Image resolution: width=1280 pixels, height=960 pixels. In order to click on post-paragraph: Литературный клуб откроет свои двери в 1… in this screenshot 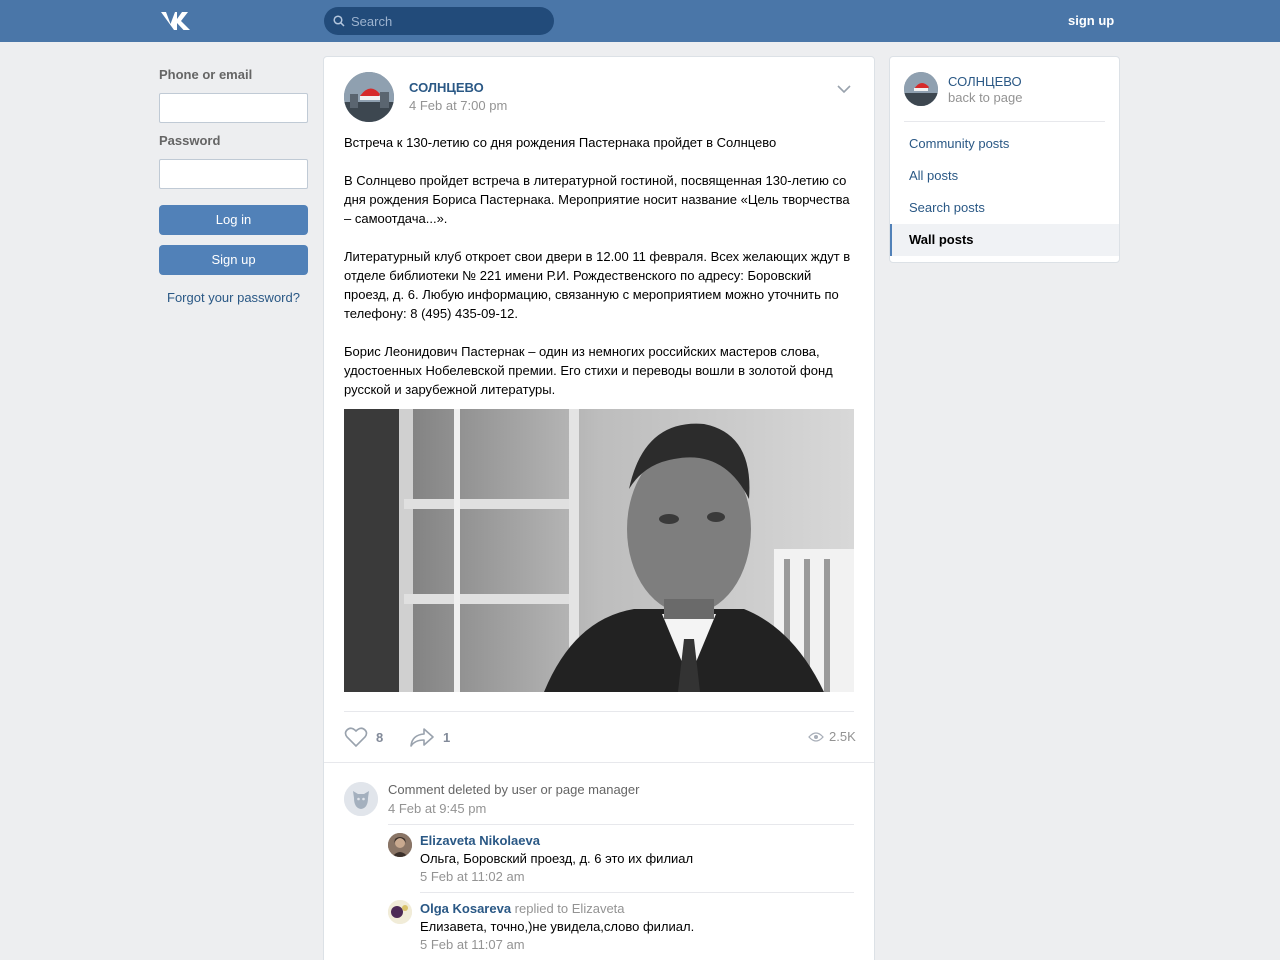, I will do `click(597, 285)`.